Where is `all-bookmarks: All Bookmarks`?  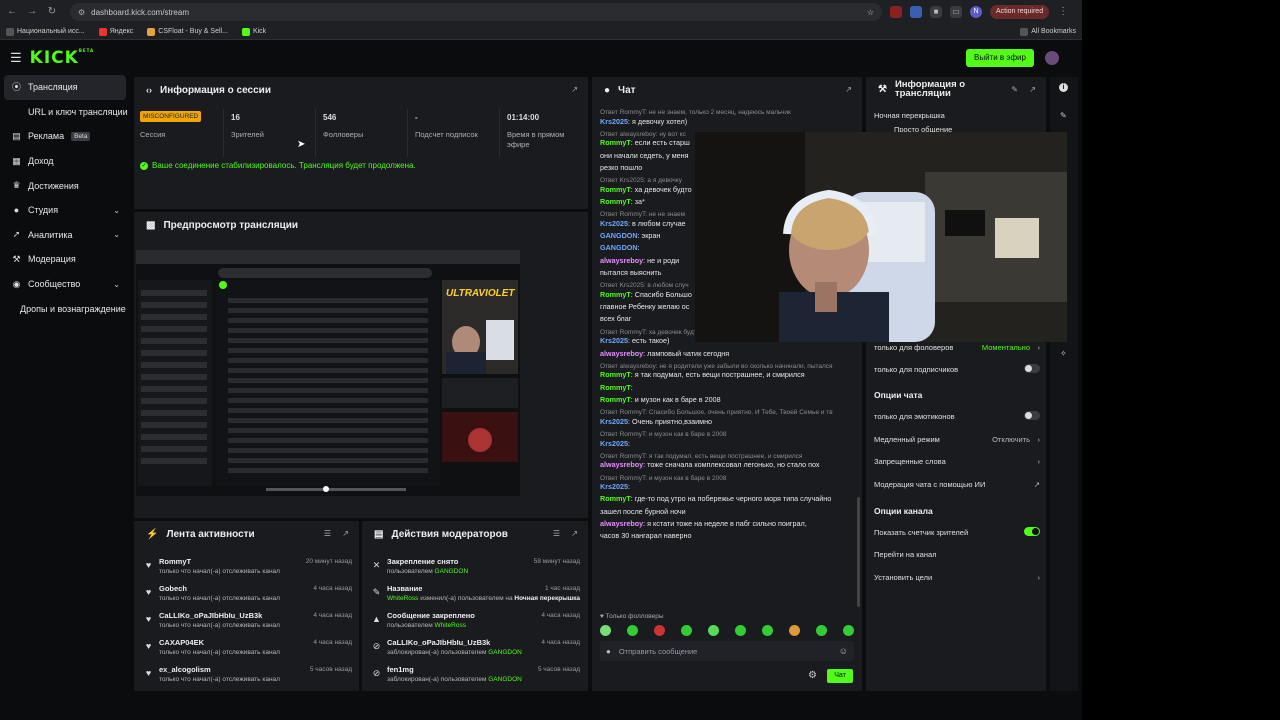 all-bookmarks: All Bookmarks is located at coordinates (1048, 31).